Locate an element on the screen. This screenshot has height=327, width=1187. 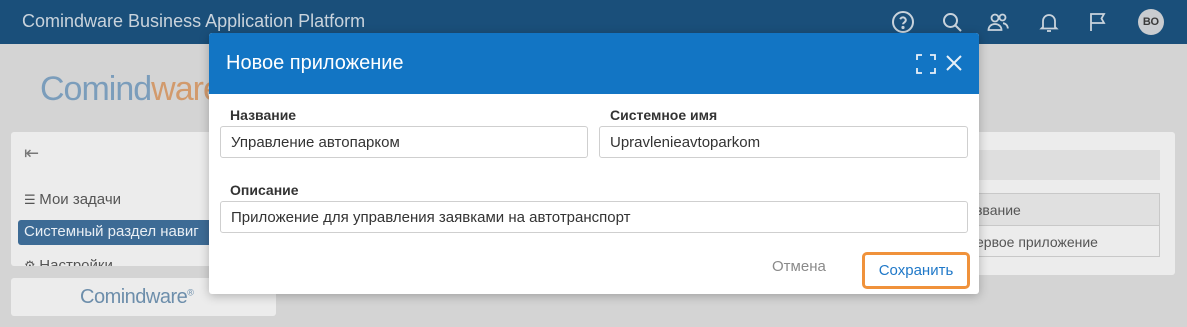
sidebar-item-system-section: Системный раздел навиг is located at coordinates (117, 232).